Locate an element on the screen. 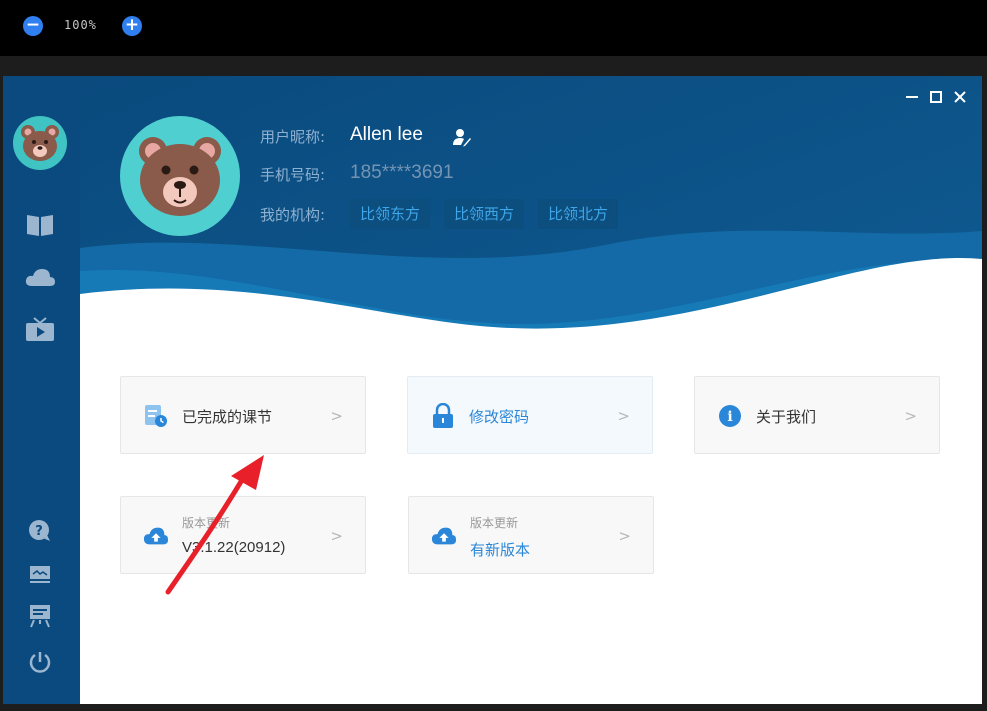  monitor-icon is located at coordinates (40, 574).